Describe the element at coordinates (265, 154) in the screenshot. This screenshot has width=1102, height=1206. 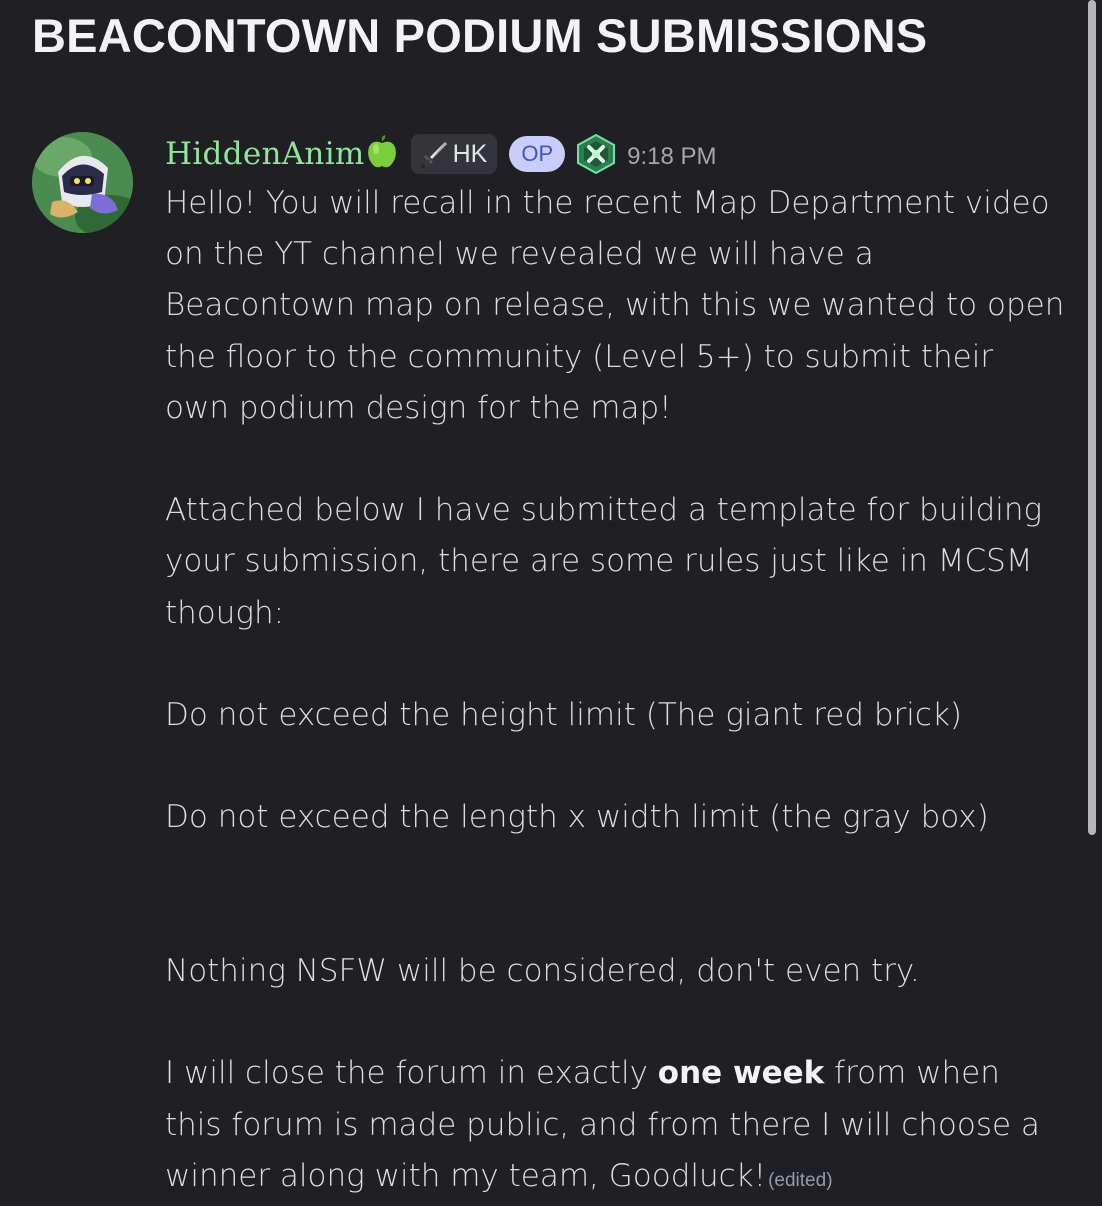
I see `author-username: HiddenAnim` at that location.